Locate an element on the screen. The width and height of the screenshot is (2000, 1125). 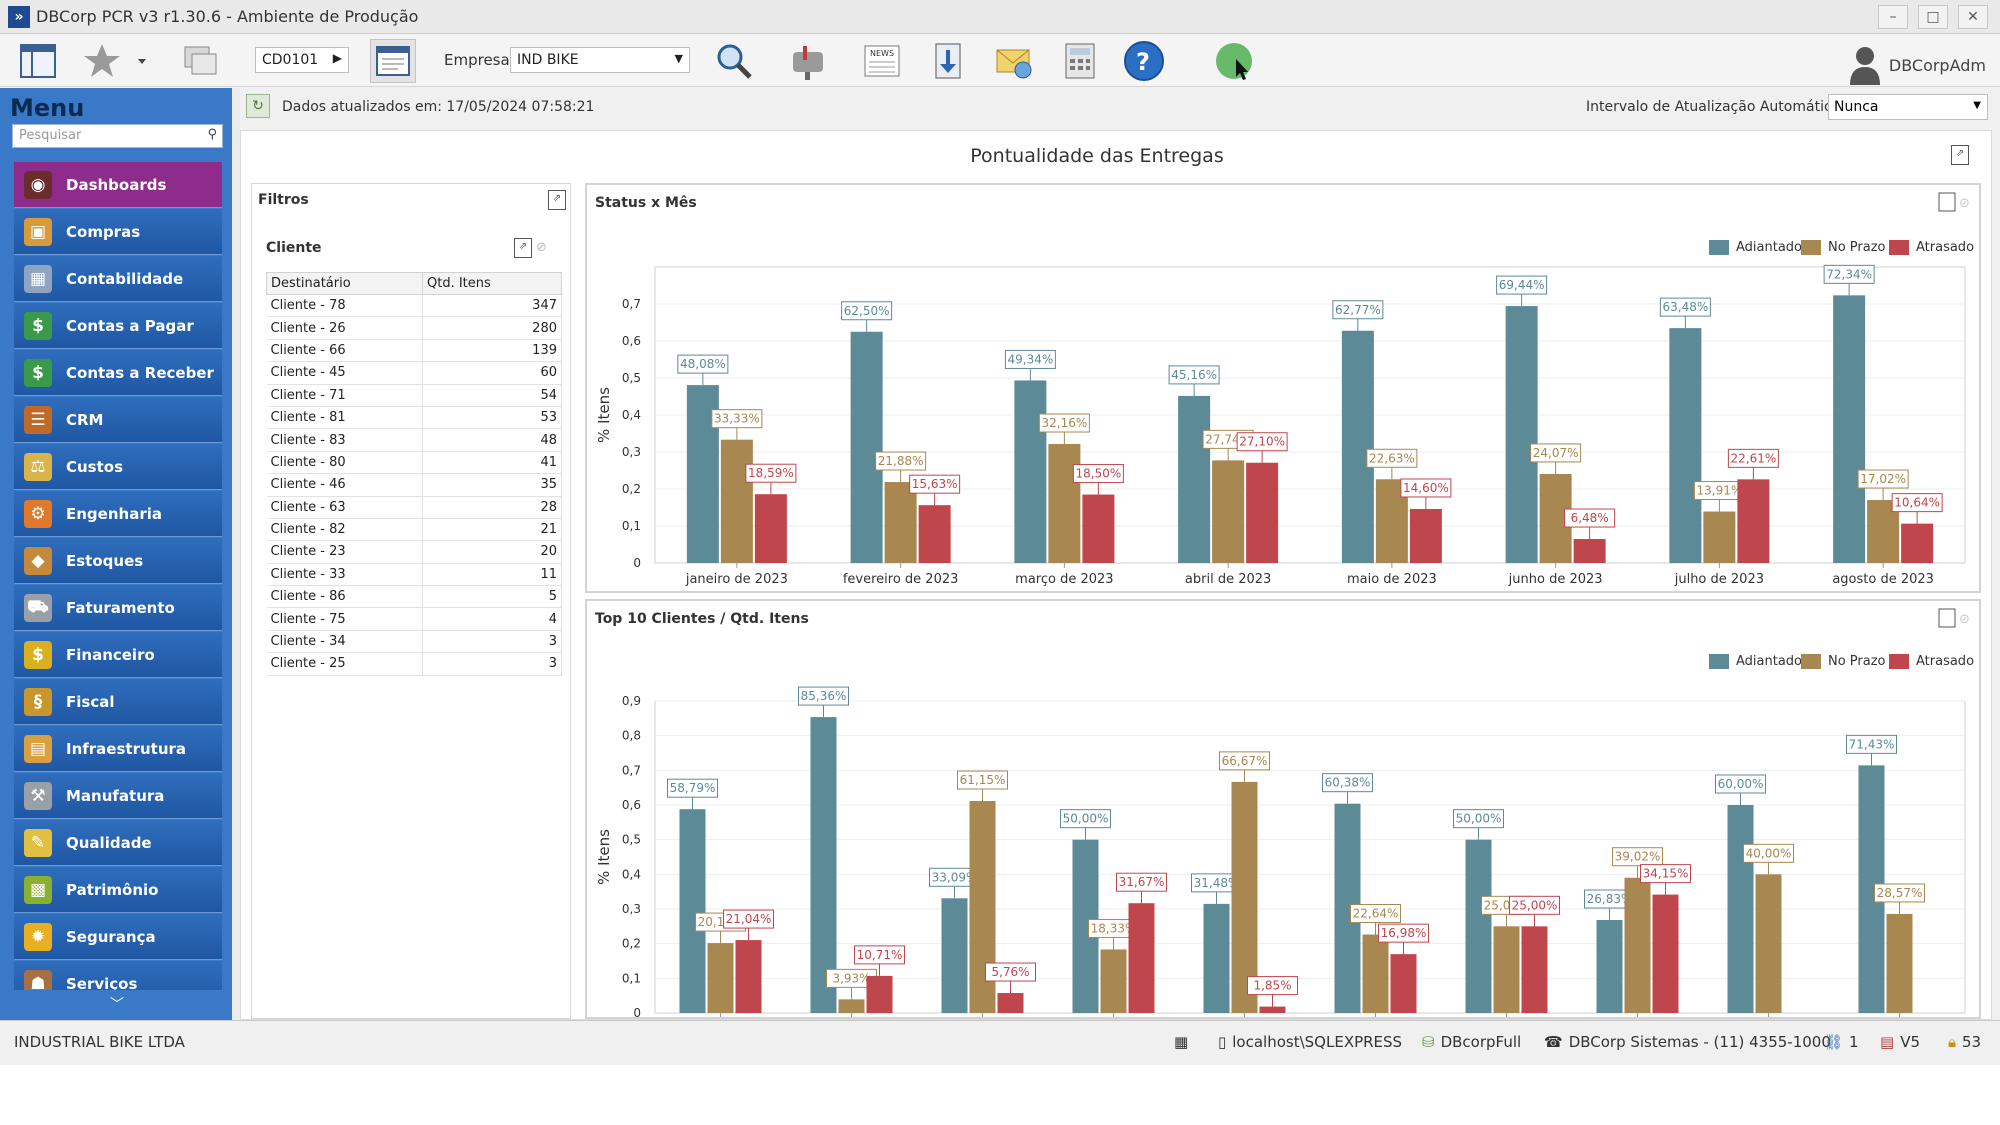
table-row: Cliente - 34 3 is located at coordinates (414, 642).